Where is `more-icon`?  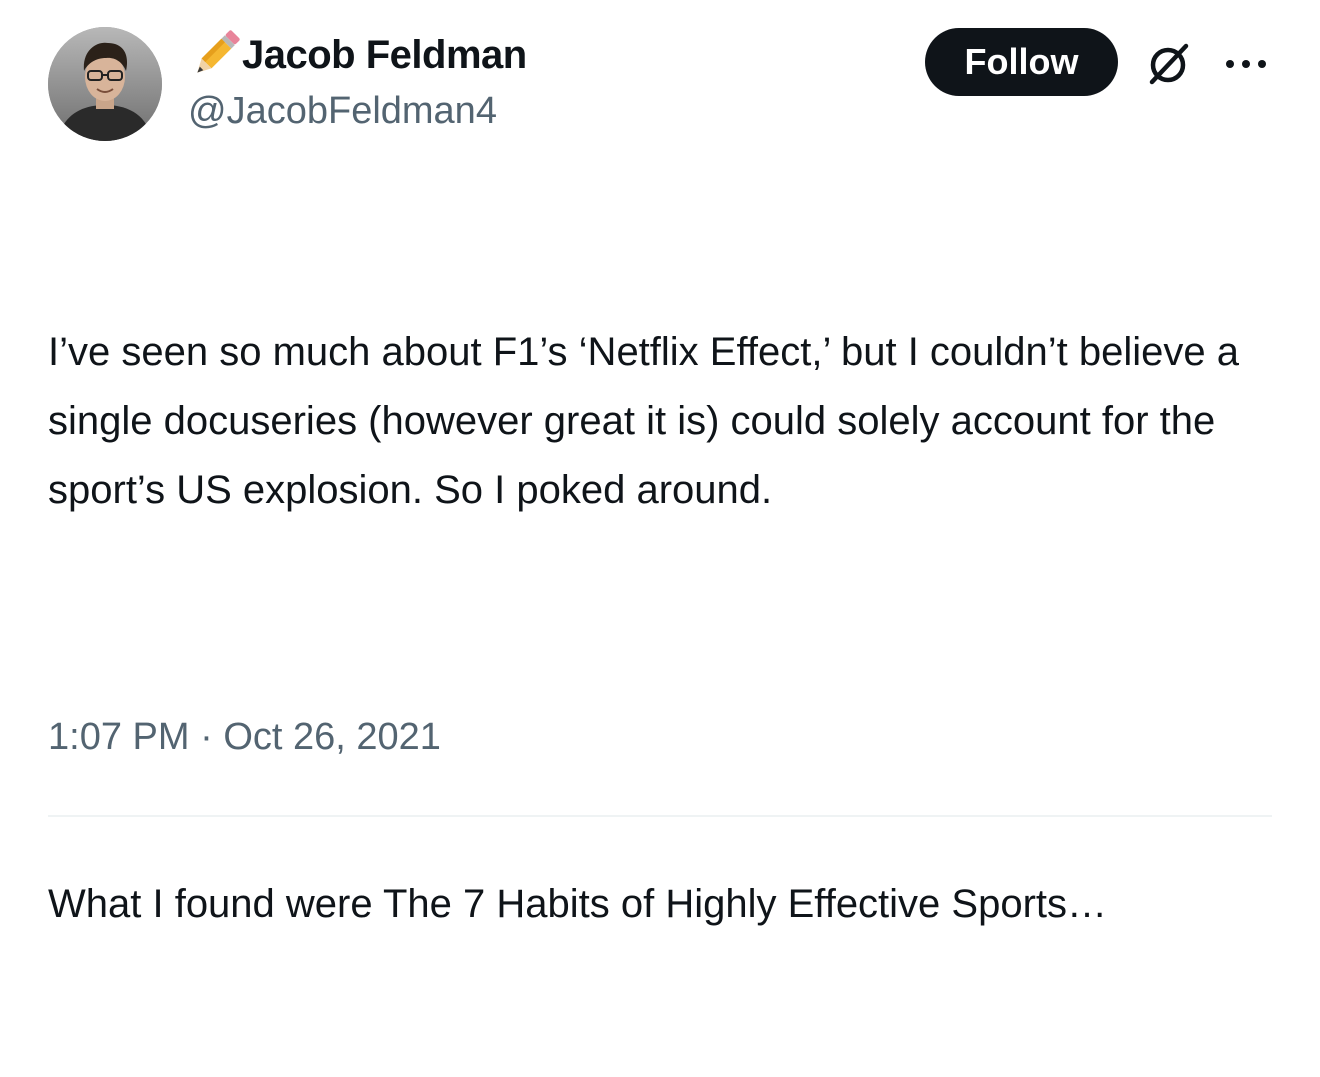 more-icon is located at coordinates (1246, 64).